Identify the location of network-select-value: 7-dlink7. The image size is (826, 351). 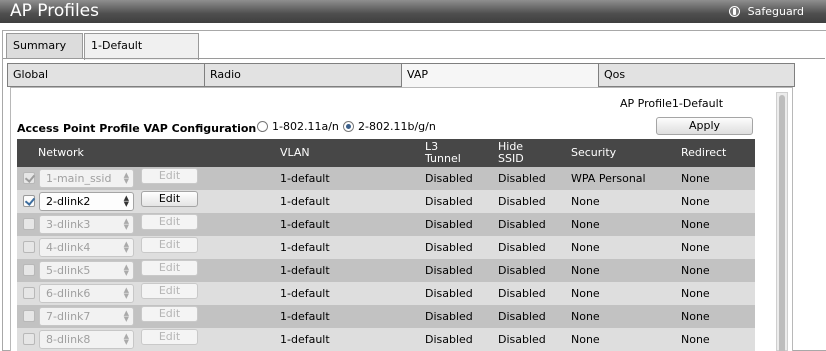
(68, 316).